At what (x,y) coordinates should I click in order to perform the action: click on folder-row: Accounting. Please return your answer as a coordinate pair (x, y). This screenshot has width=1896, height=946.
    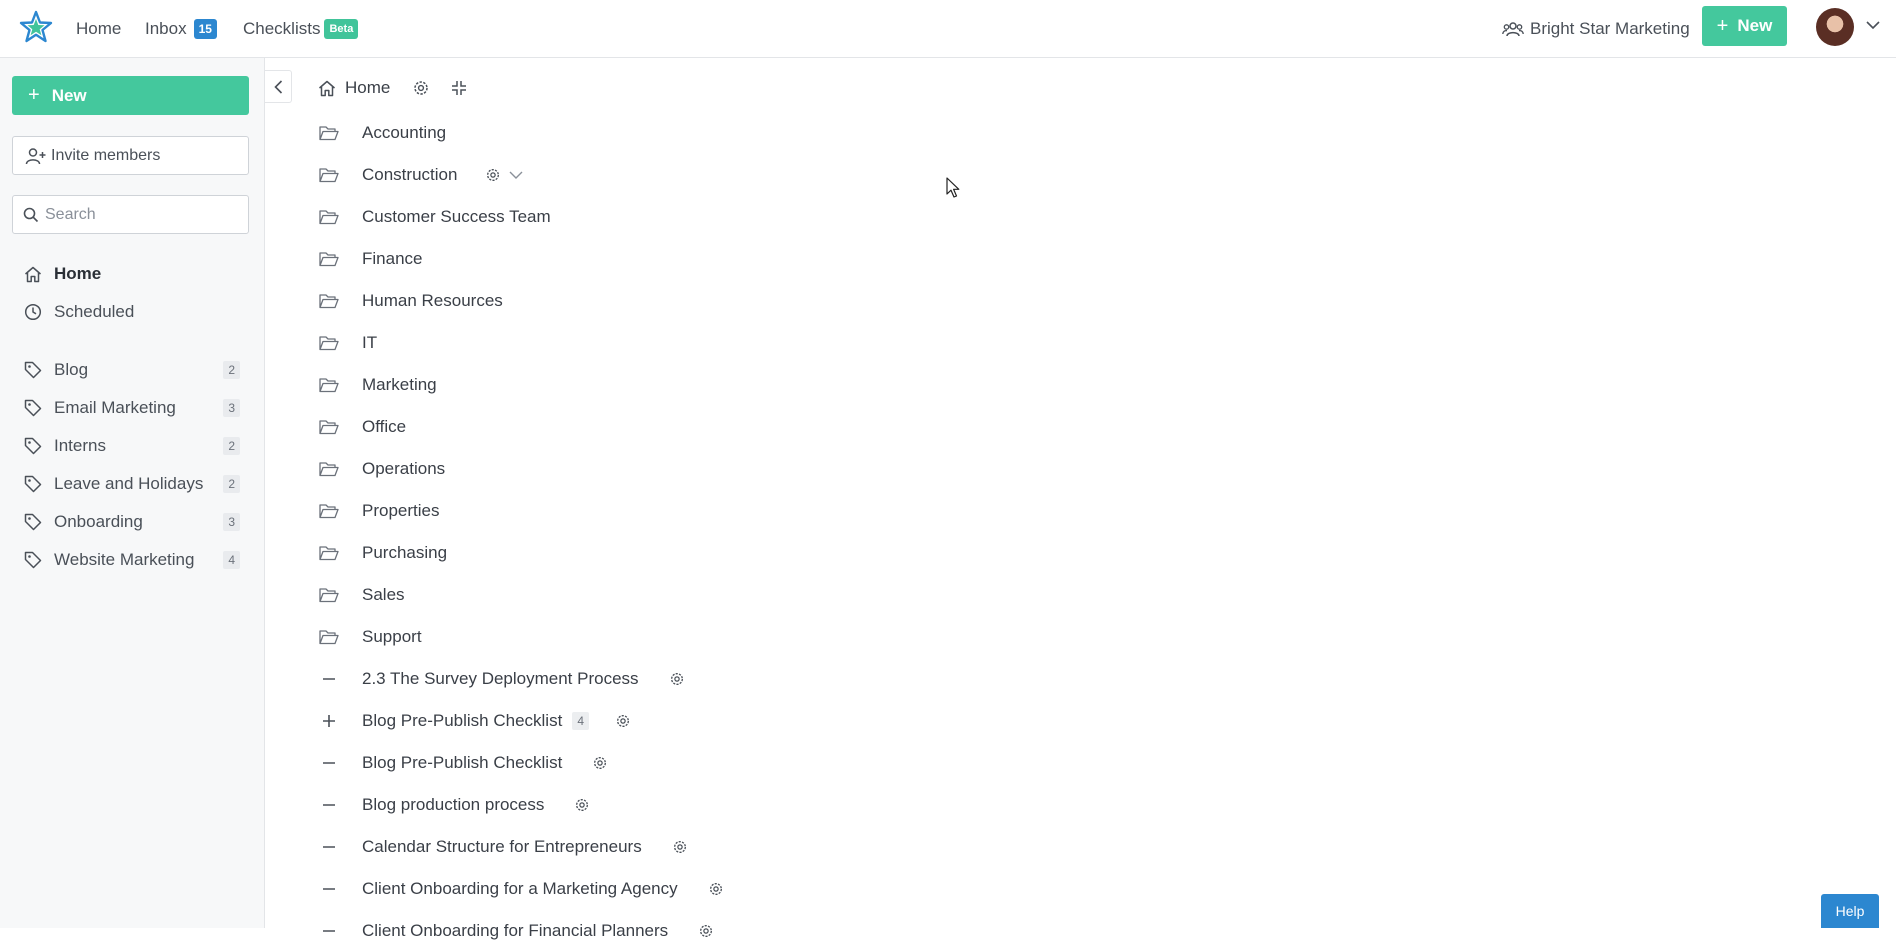
    Looking at the image, I should click on (382, 133).